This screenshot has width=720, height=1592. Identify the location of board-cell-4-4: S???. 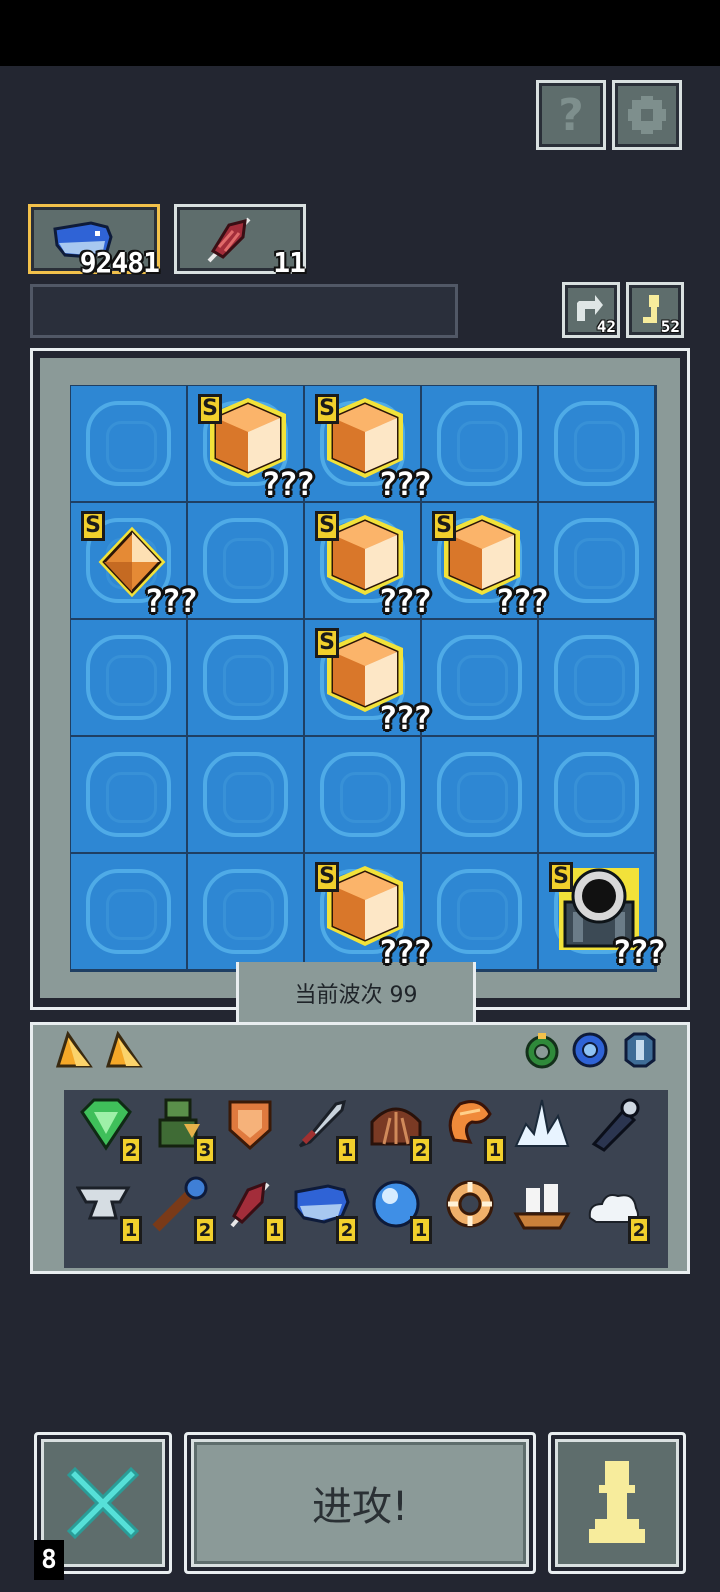
(602, 912).